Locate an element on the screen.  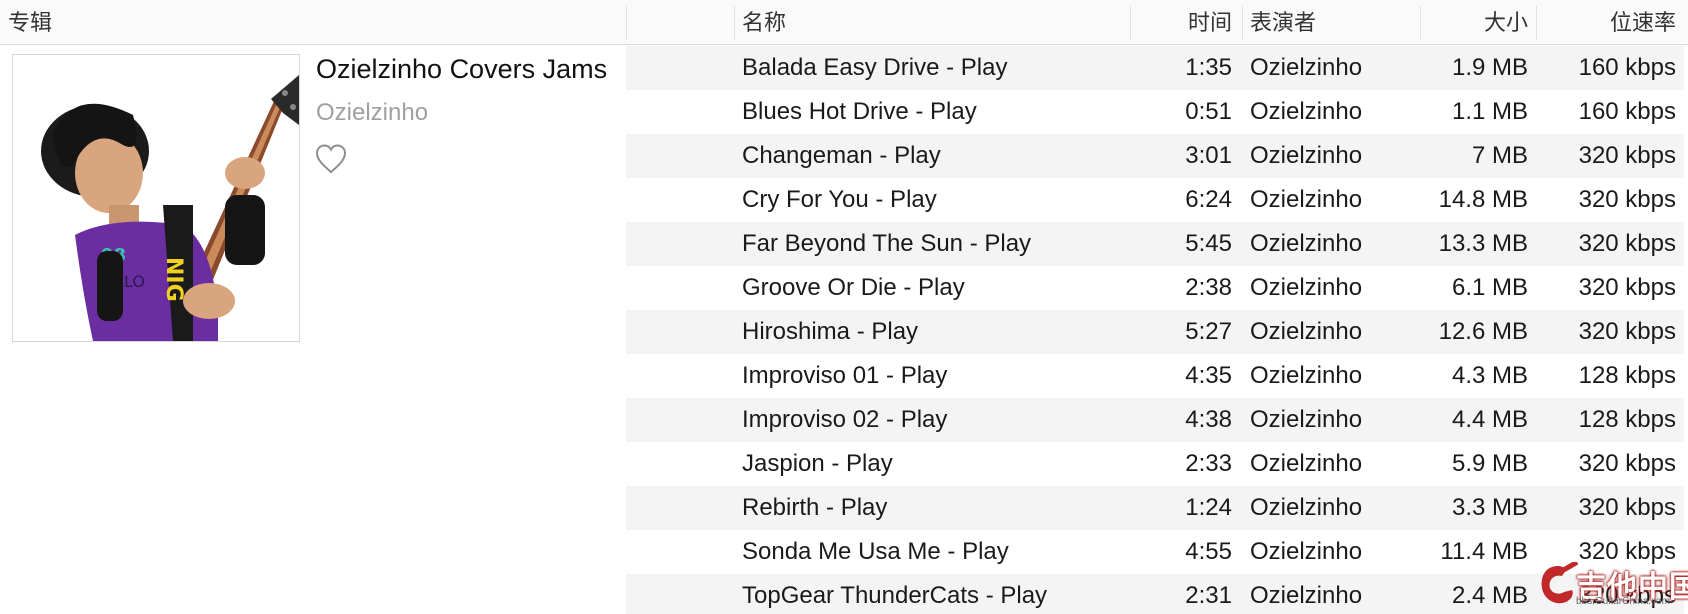
album-artwork: NIG 98 BLO is located at coordinates (156, 198).